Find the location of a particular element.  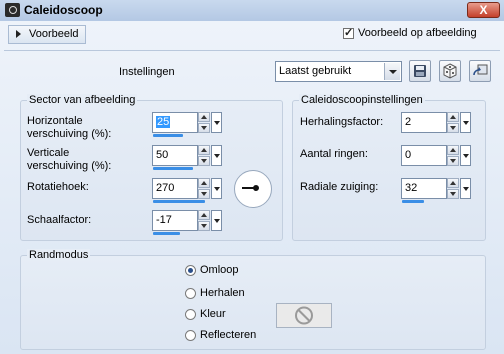

repeat-factor-label: Herhalingsfactor: is located at coordinates (342, 122).